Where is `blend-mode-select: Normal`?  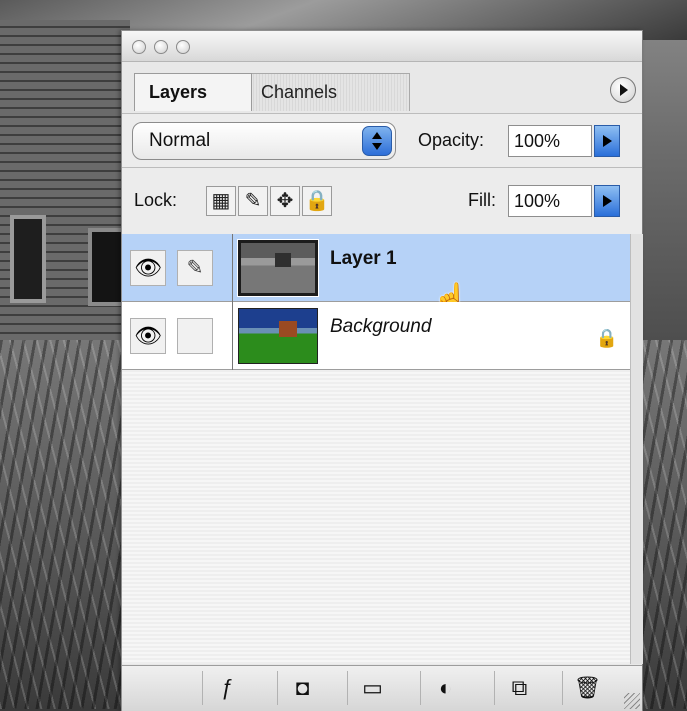 blend-mode-select: Normal is located at coordinates (264, 141).